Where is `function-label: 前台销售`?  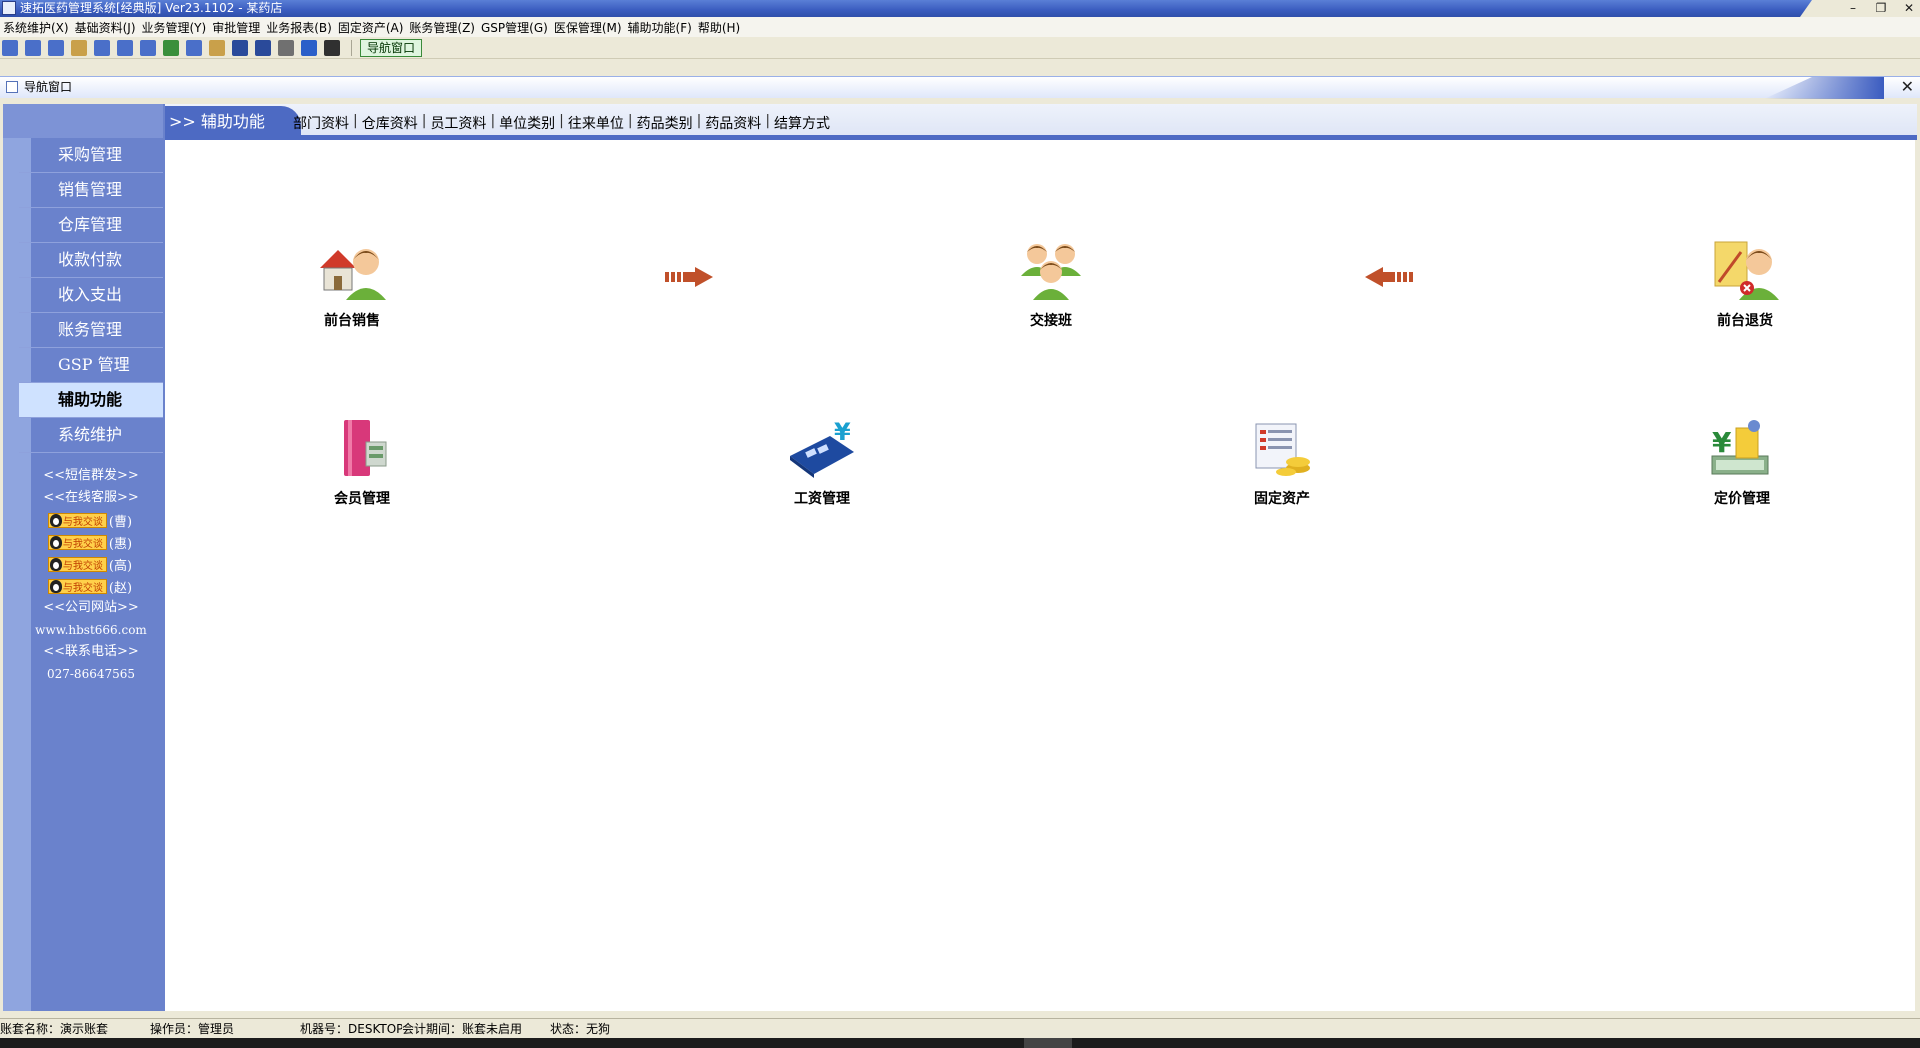
function-label: 前台销售 is located at coordinates (352, 321).